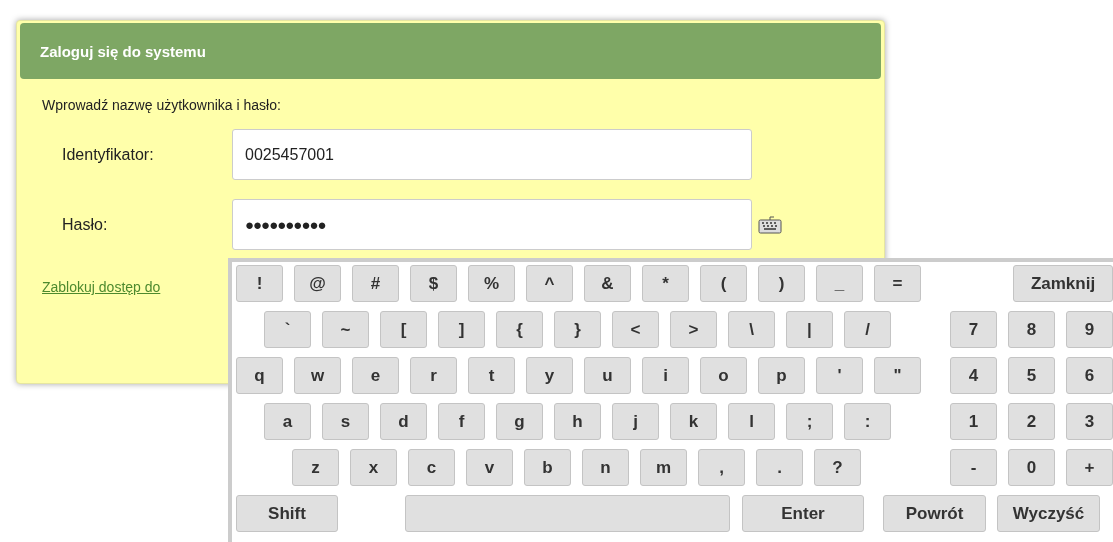  What do you see at coordinates (492, 224) in the screenshot?
I see `password-field: ●●●●●●●●●●` at bounding box center [492, 224].